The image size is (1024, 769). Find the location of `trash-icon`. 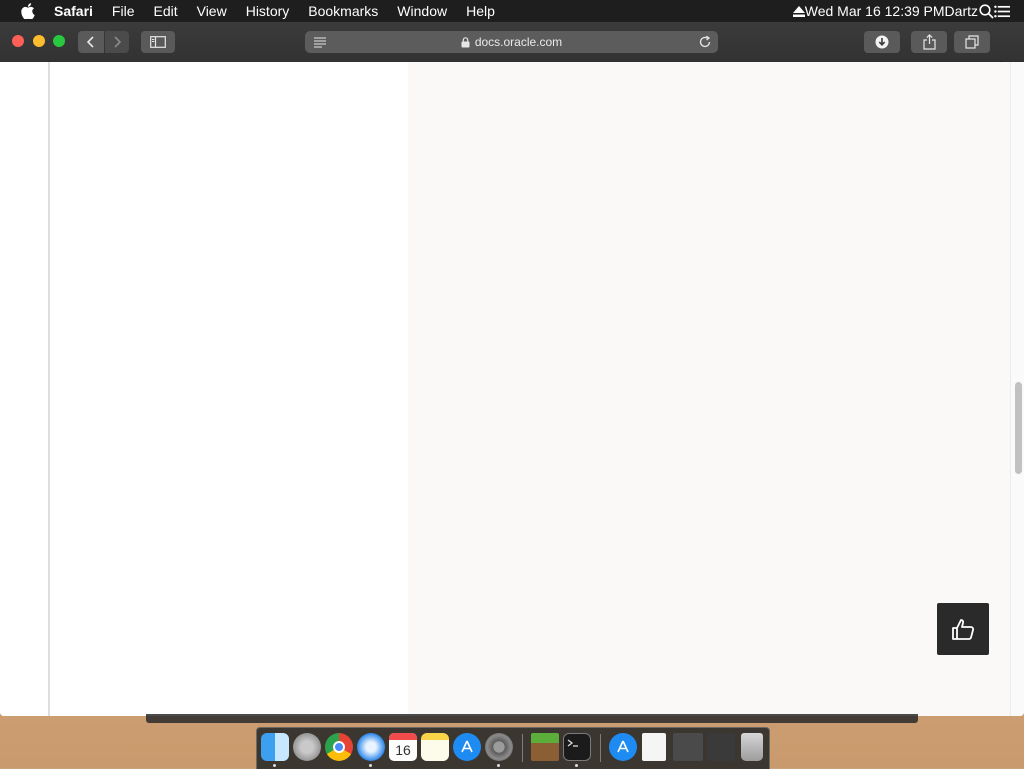

trash-icon is located at coordinates (752, 747).